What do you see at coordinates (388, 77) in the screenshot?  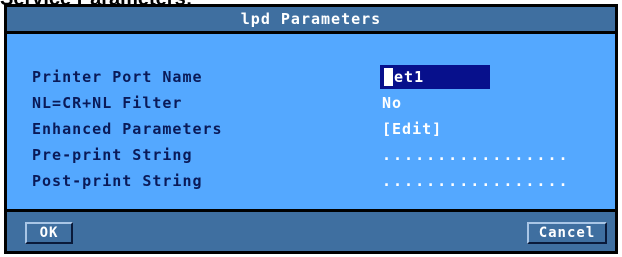 I see `text-cursor` at bounding box center [388, 77].